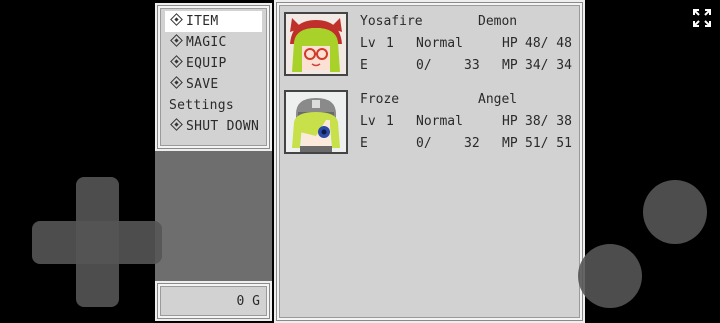  I want to click on b-button, so click(610, 276).